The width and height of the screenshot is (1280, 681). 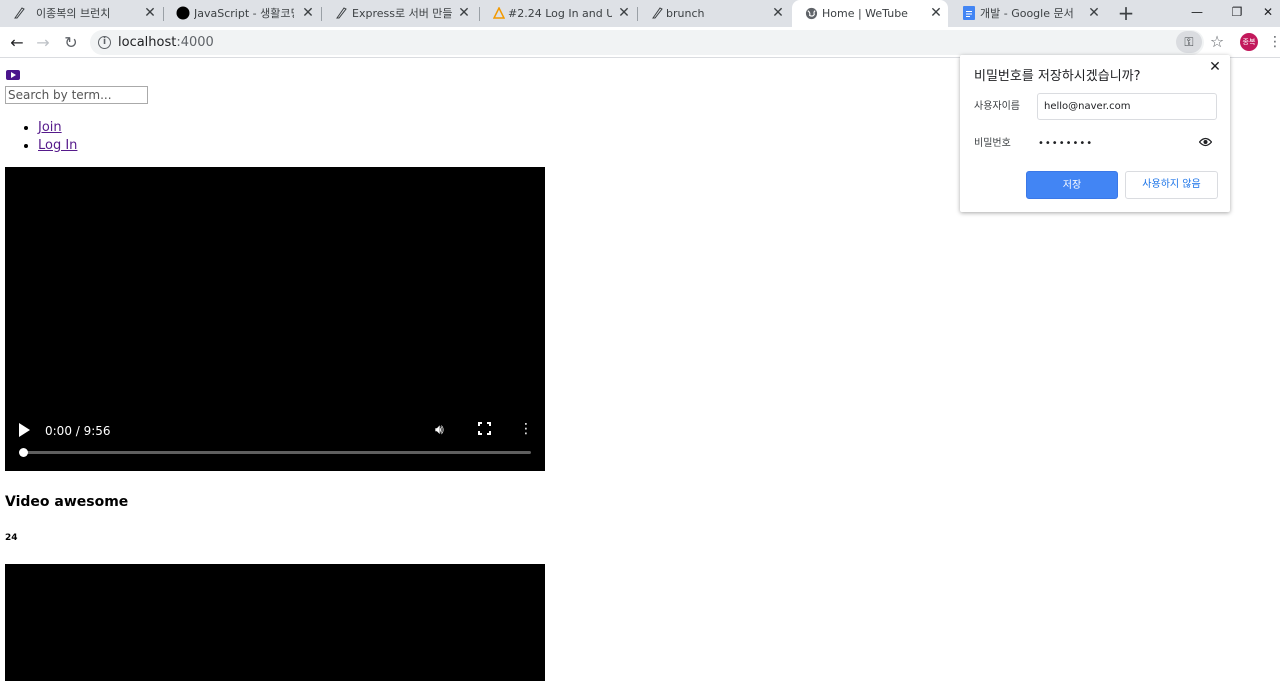 I want to click on nav-item-login: Log In, so click(x=57, y=146).